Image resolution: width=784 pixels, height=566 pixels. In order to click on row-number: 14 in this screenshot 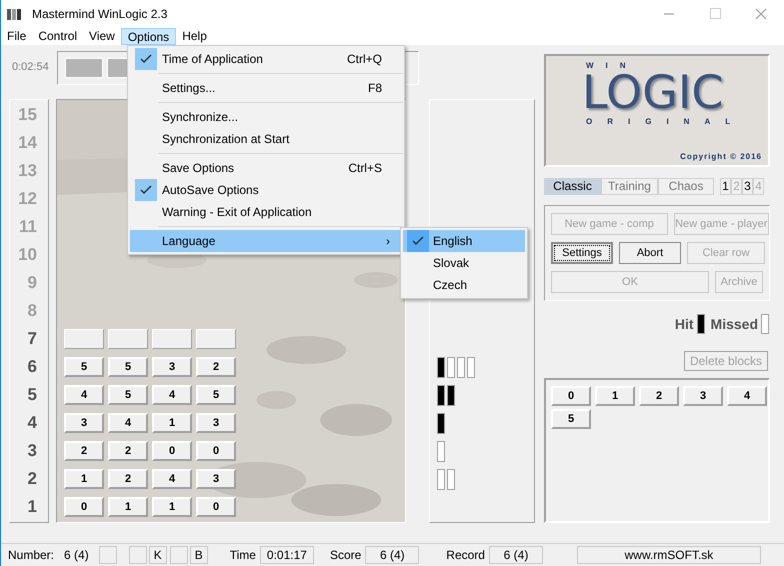, I will do `click(27, 143)`.